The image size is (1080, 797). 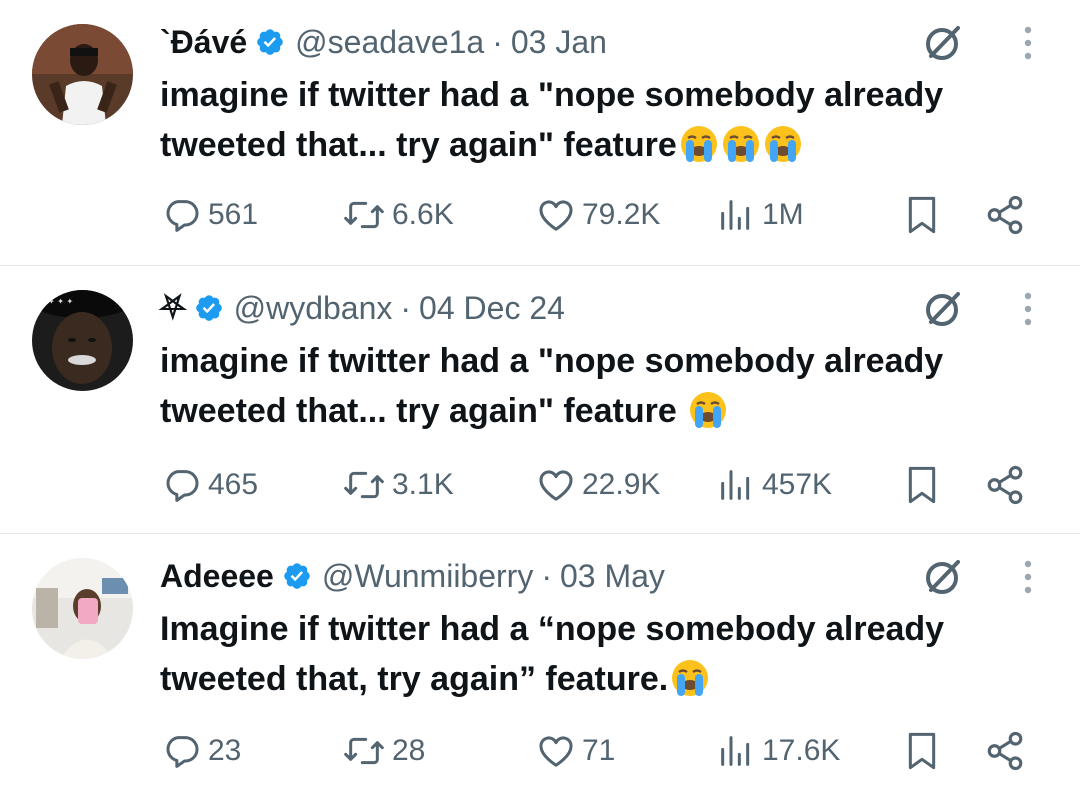 What do you see at coordinates (82, 340) in the screenshot?
I see `avatar: ✦ ✦ ✦` at bounding box center [82, 340].